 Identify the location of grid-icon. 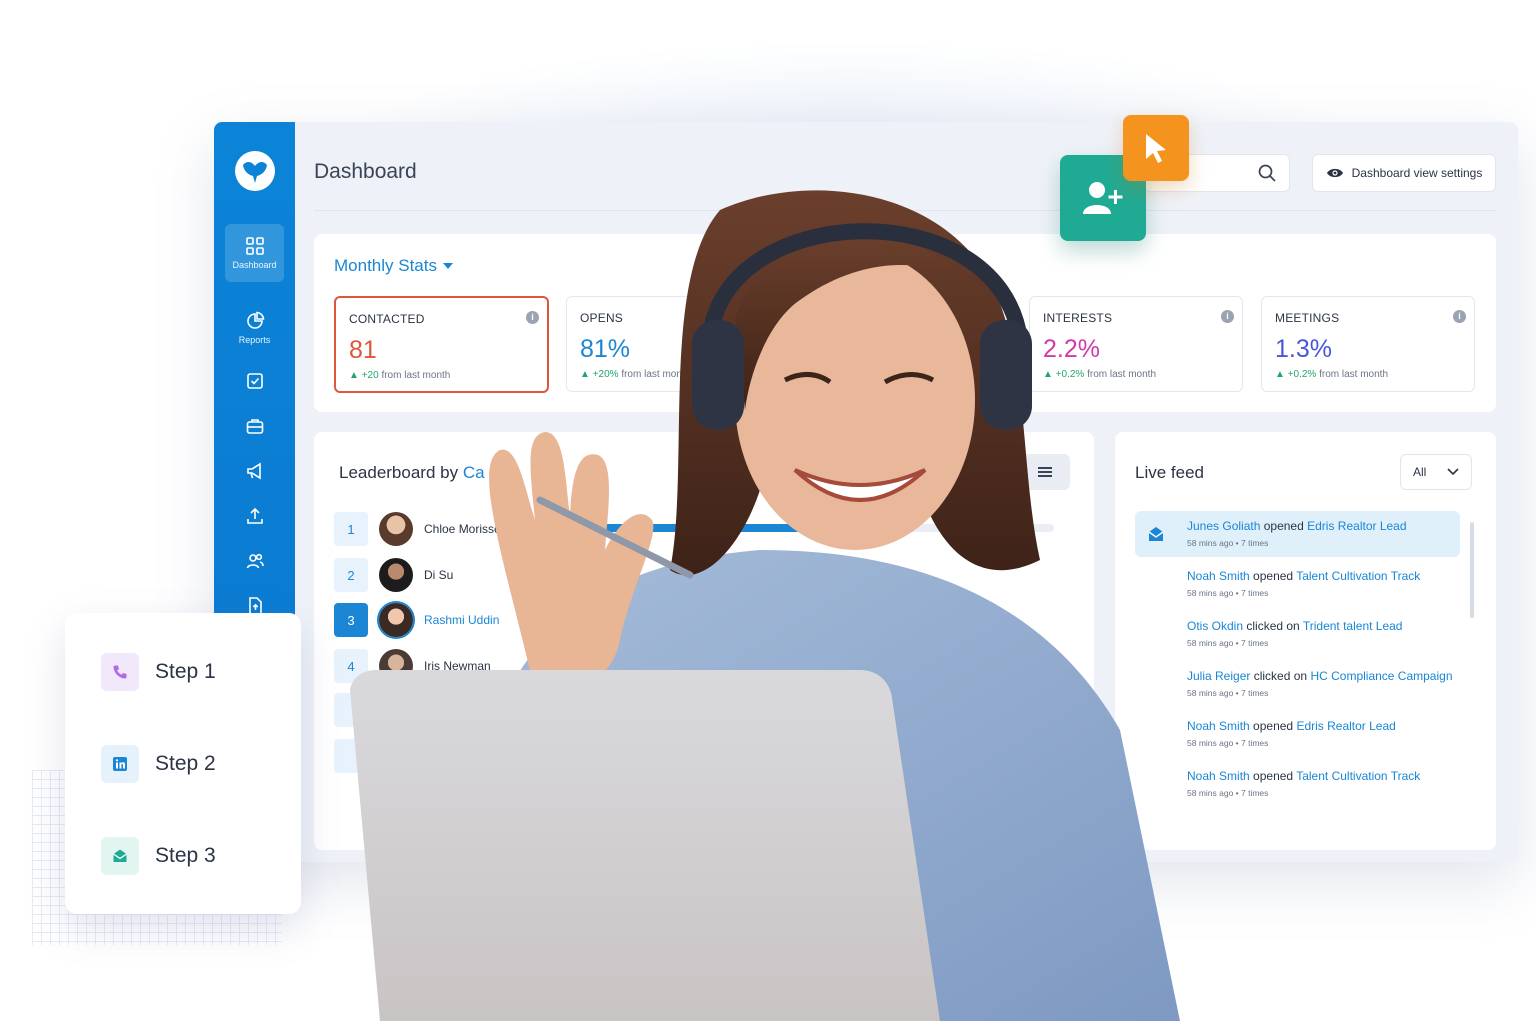
(254, 246).